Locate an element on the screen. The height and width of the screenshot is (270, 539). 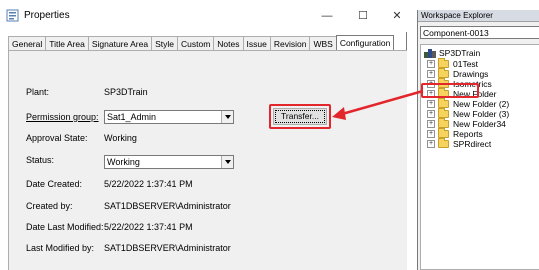
arrow-head is located at coordinates (339, 113).